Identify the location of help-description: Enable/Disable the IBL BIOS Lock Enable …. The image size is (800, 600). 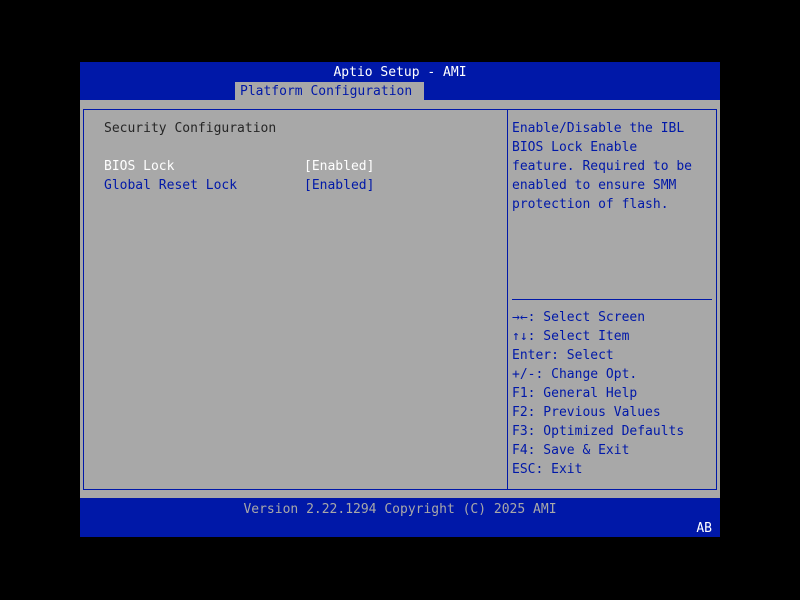
(602, 166).